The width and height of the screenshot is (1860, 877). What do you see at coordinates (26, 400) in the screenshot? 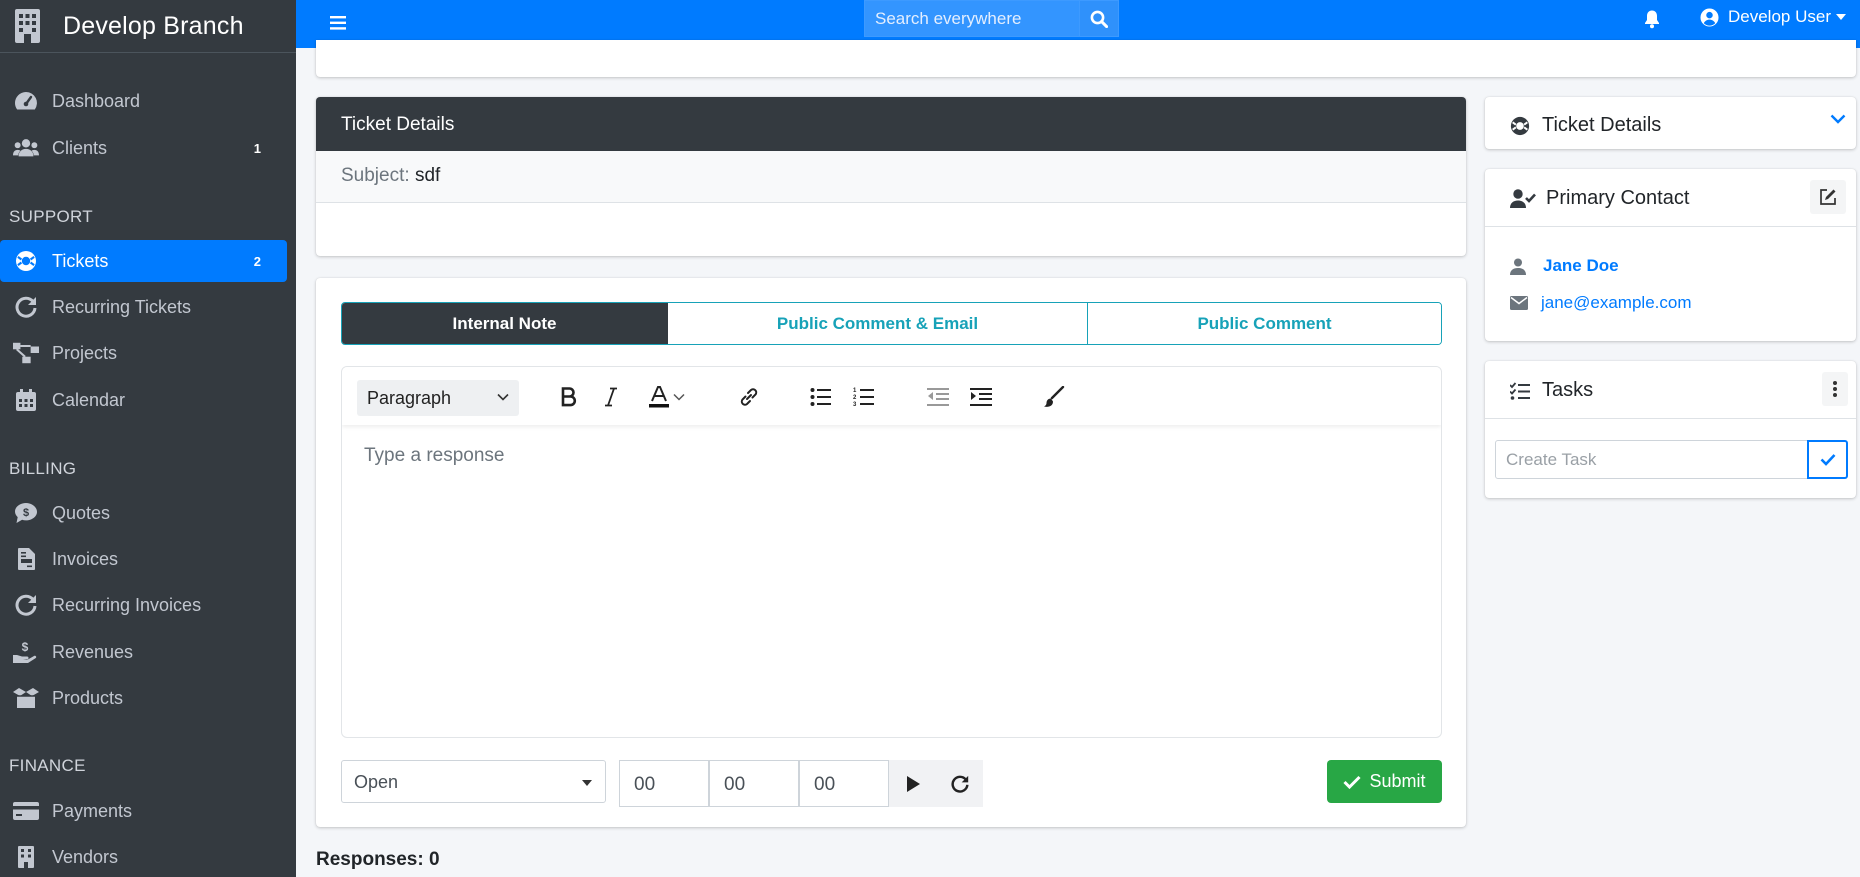
I see `calendar-icon` at bounding box center [26, 400].